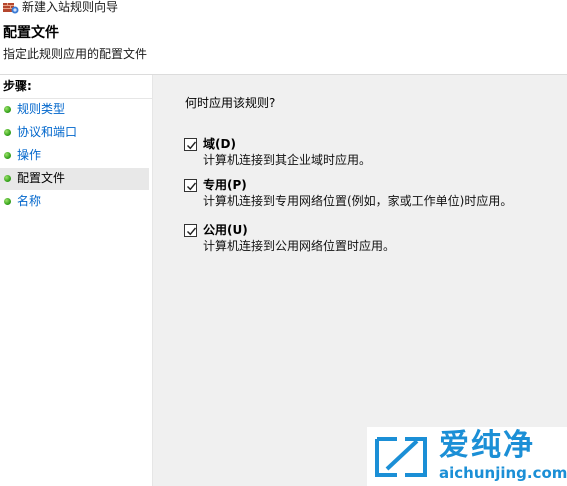 The height and width of the screenshot is (486, 567). Describe the element at coordinates (503, 473) in the screenshot. I see `watermark-url: aichunjing.com` at that location.